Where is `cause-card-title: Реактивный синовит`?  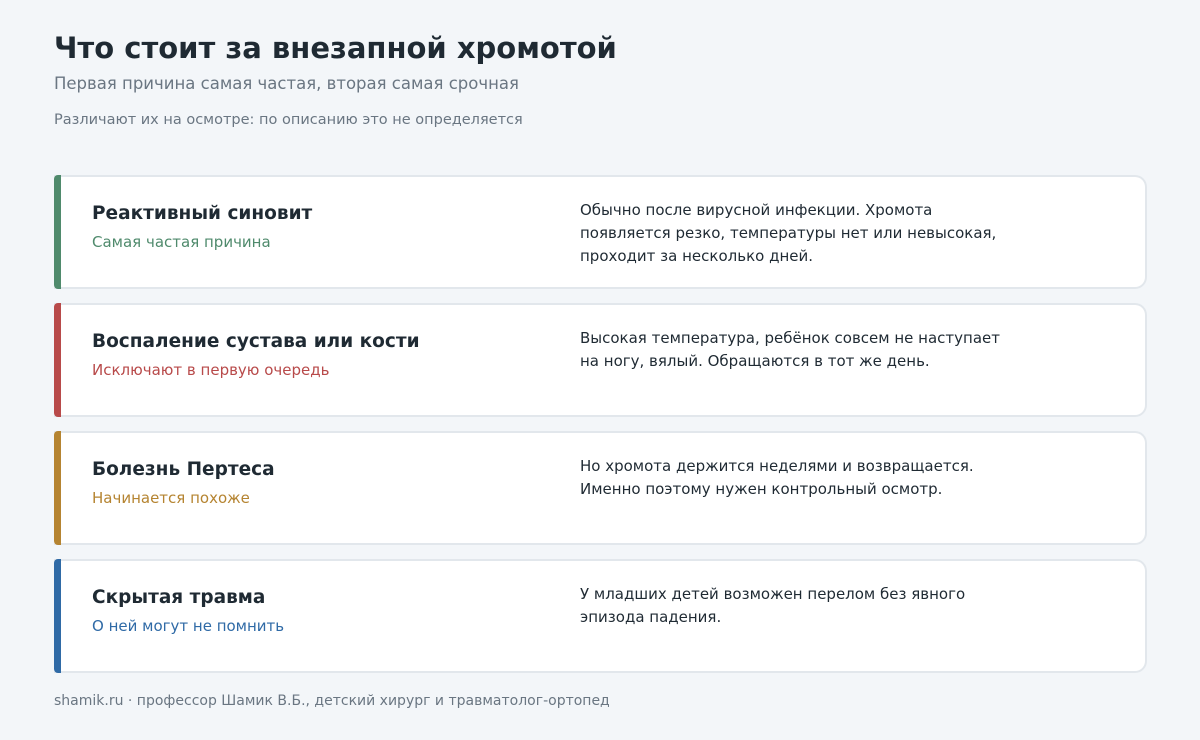 cause-card-title: Реактивный синовит is located at coordinates (202, 213).